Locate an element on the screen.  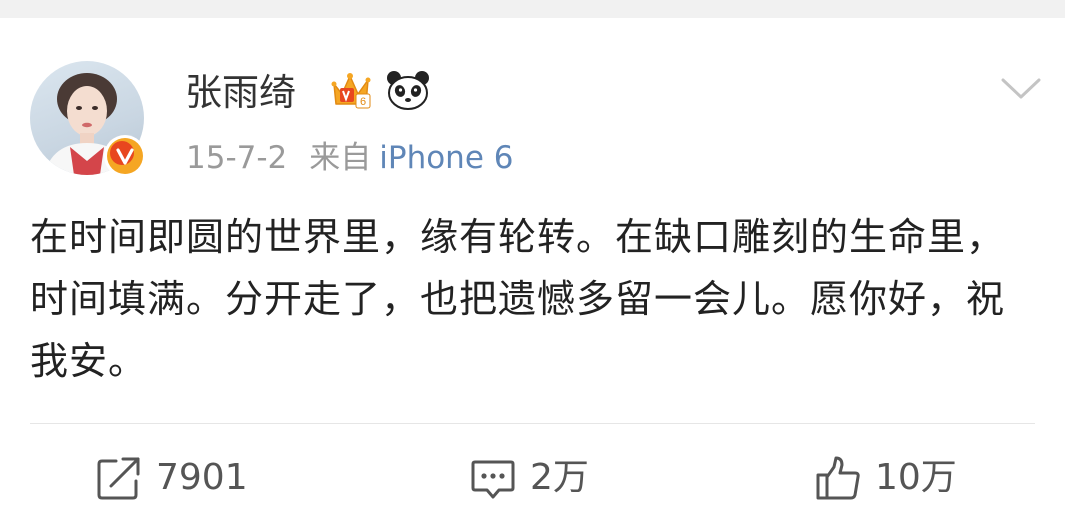
comment-button: 2万 is located at coordinates (529, 478).